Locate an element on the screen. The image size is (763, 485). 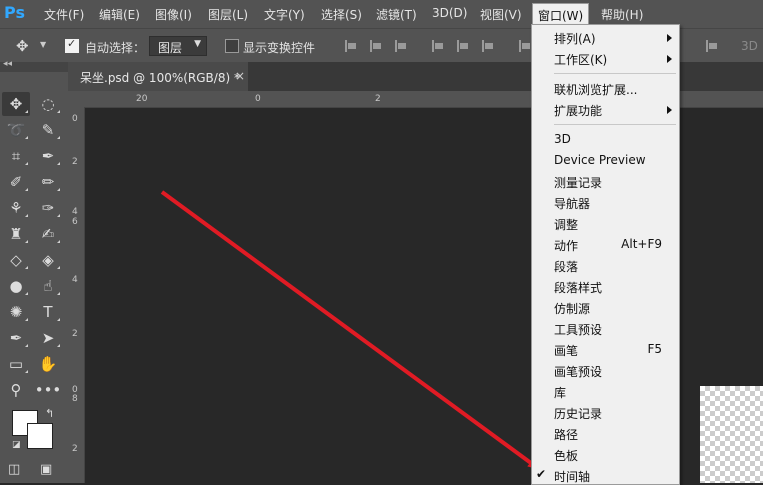
window-menu-item-label: 仿制源 is located at coordinates (572, 309).